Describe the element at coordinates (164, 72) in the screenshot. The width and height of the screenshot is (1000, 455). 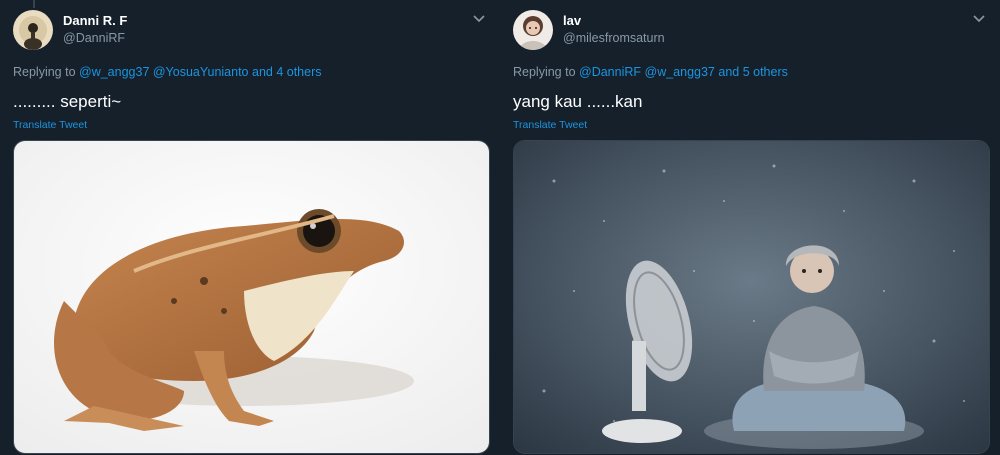
I see `replying-mentions-link: @w_angg37 @YosuaYunianto` at that location.